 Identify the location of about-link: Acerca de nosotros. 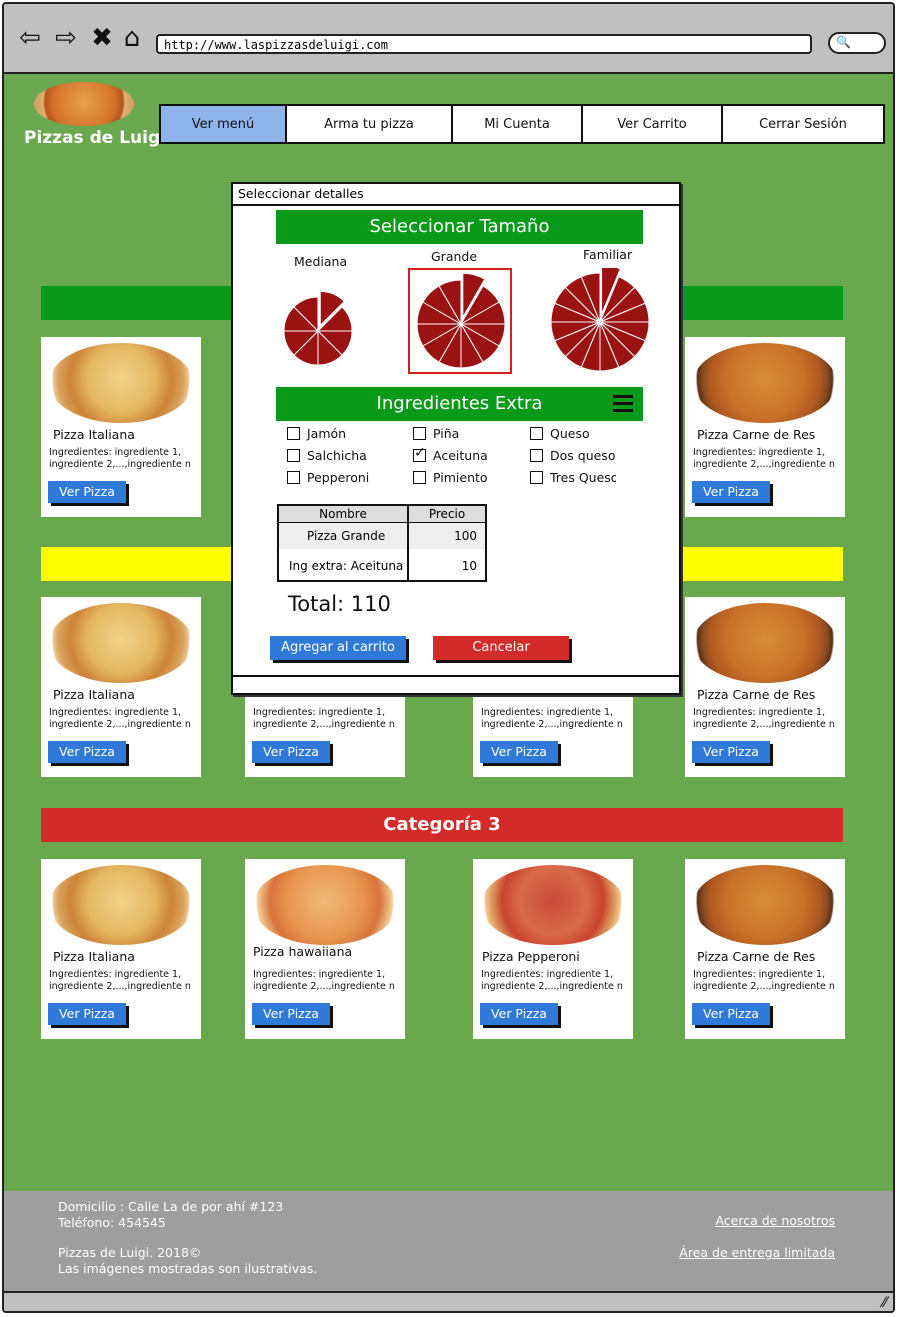
(775, 1220).